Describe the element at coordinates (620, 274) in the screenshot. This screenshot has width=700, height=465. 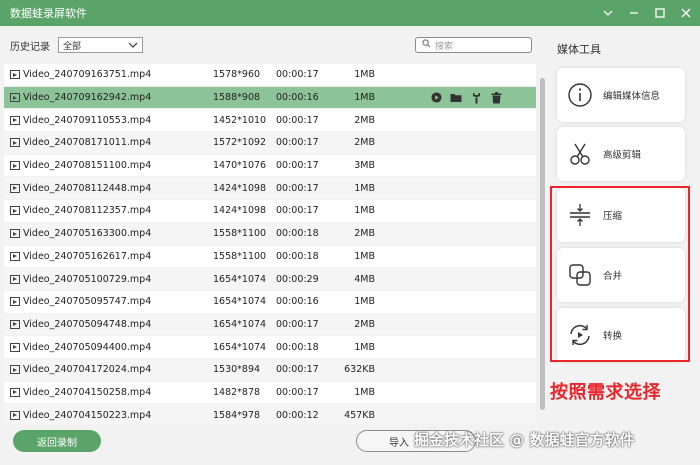
I see `highlight-box` at that location.